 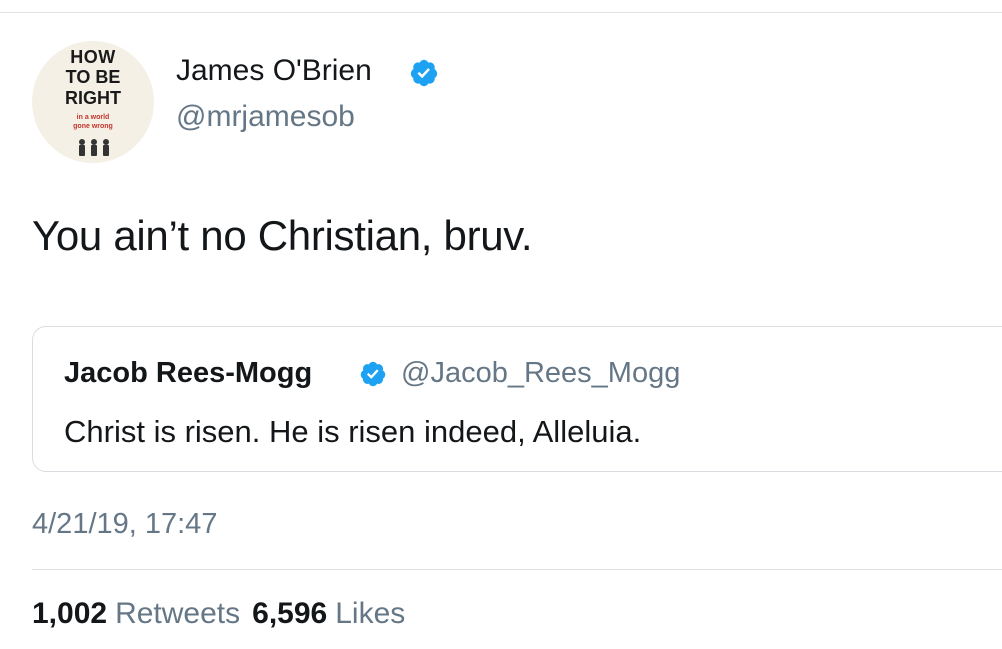 I want to click on likes-label: Likes, so click(x=370, y=613).